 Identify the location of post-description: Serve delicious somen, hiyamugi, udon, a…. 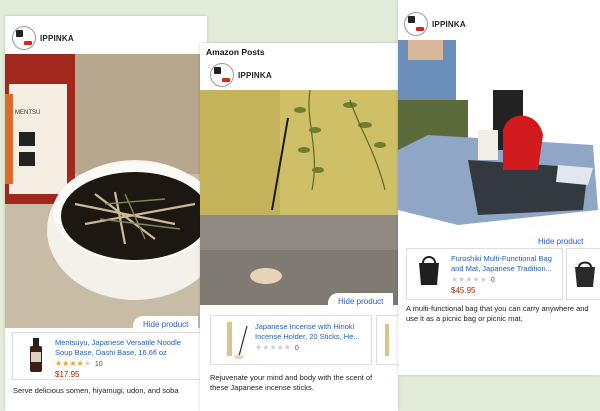
(96, 390).